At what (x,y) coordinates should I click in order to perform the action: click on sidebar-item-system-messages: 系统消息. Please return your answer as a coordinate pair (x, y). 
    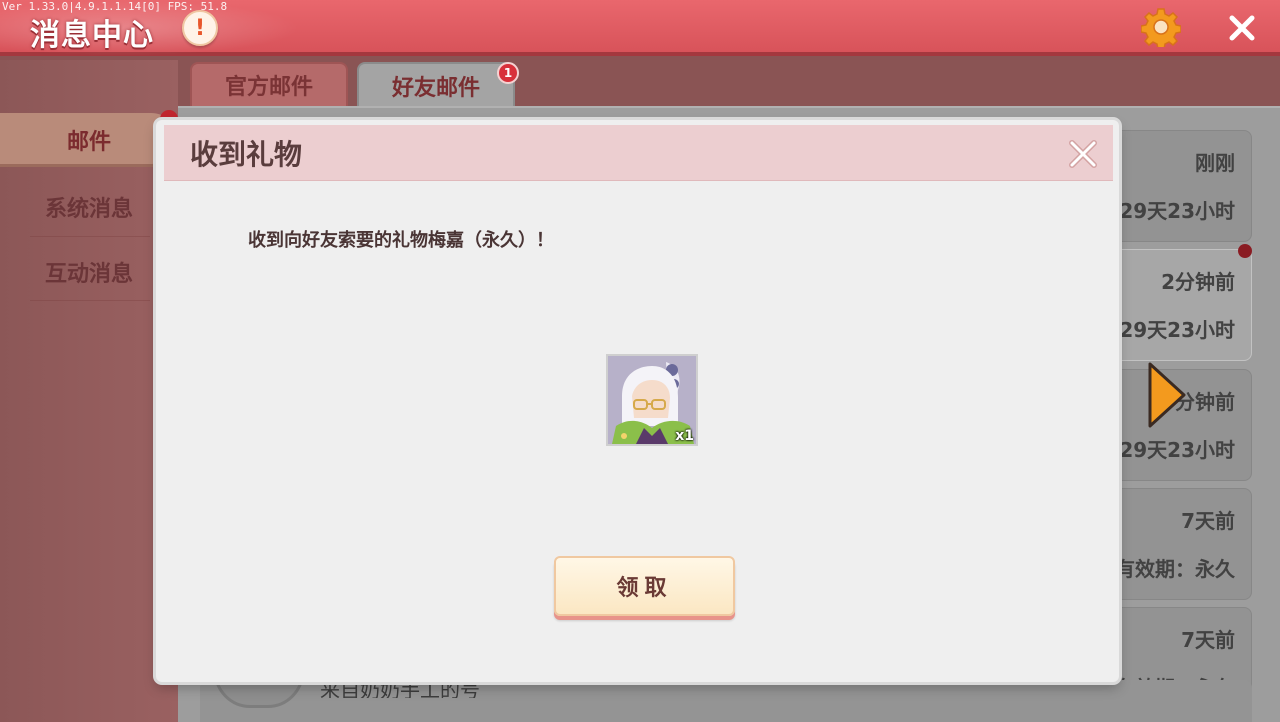
    Looking at the image, I should click on (89, 207).